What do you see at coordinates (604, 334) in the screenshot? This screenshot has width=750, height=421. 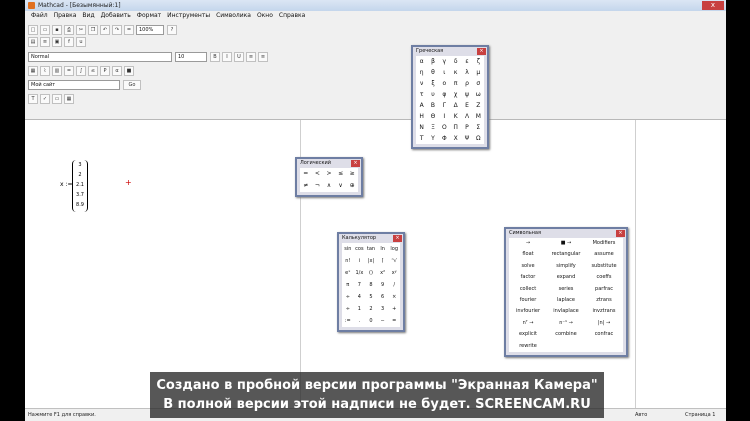 I see `symbolic-palette-button: confrac` at bounding box center [604, 334].